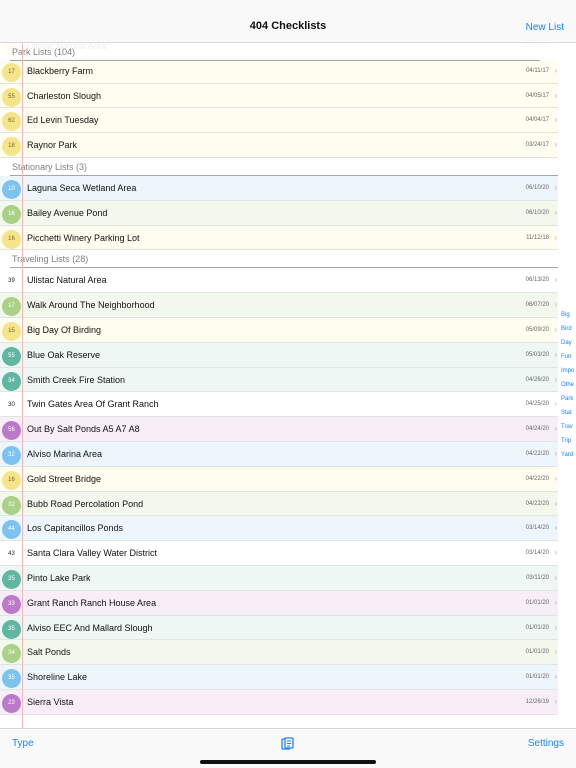 This screenshot has width=576, height=768. I want to click on section-index-item: Day, so click(567, 347).